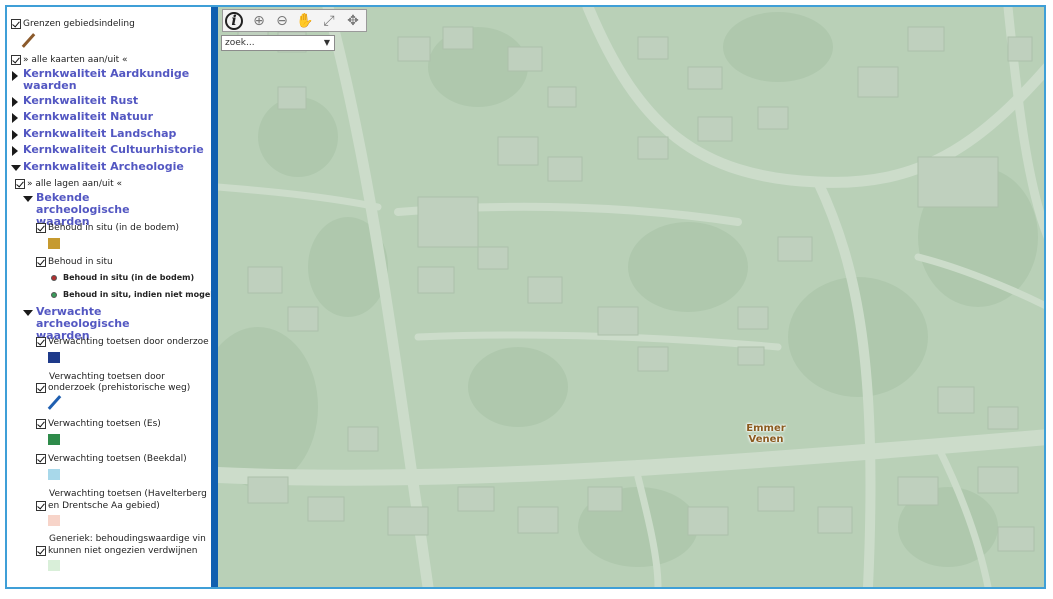 The image size is (1053, 599). Describe the element at coordinates (104, 424) in the screenshot. I see `layer-label: Verwachting toetsen (Es)` at that location.